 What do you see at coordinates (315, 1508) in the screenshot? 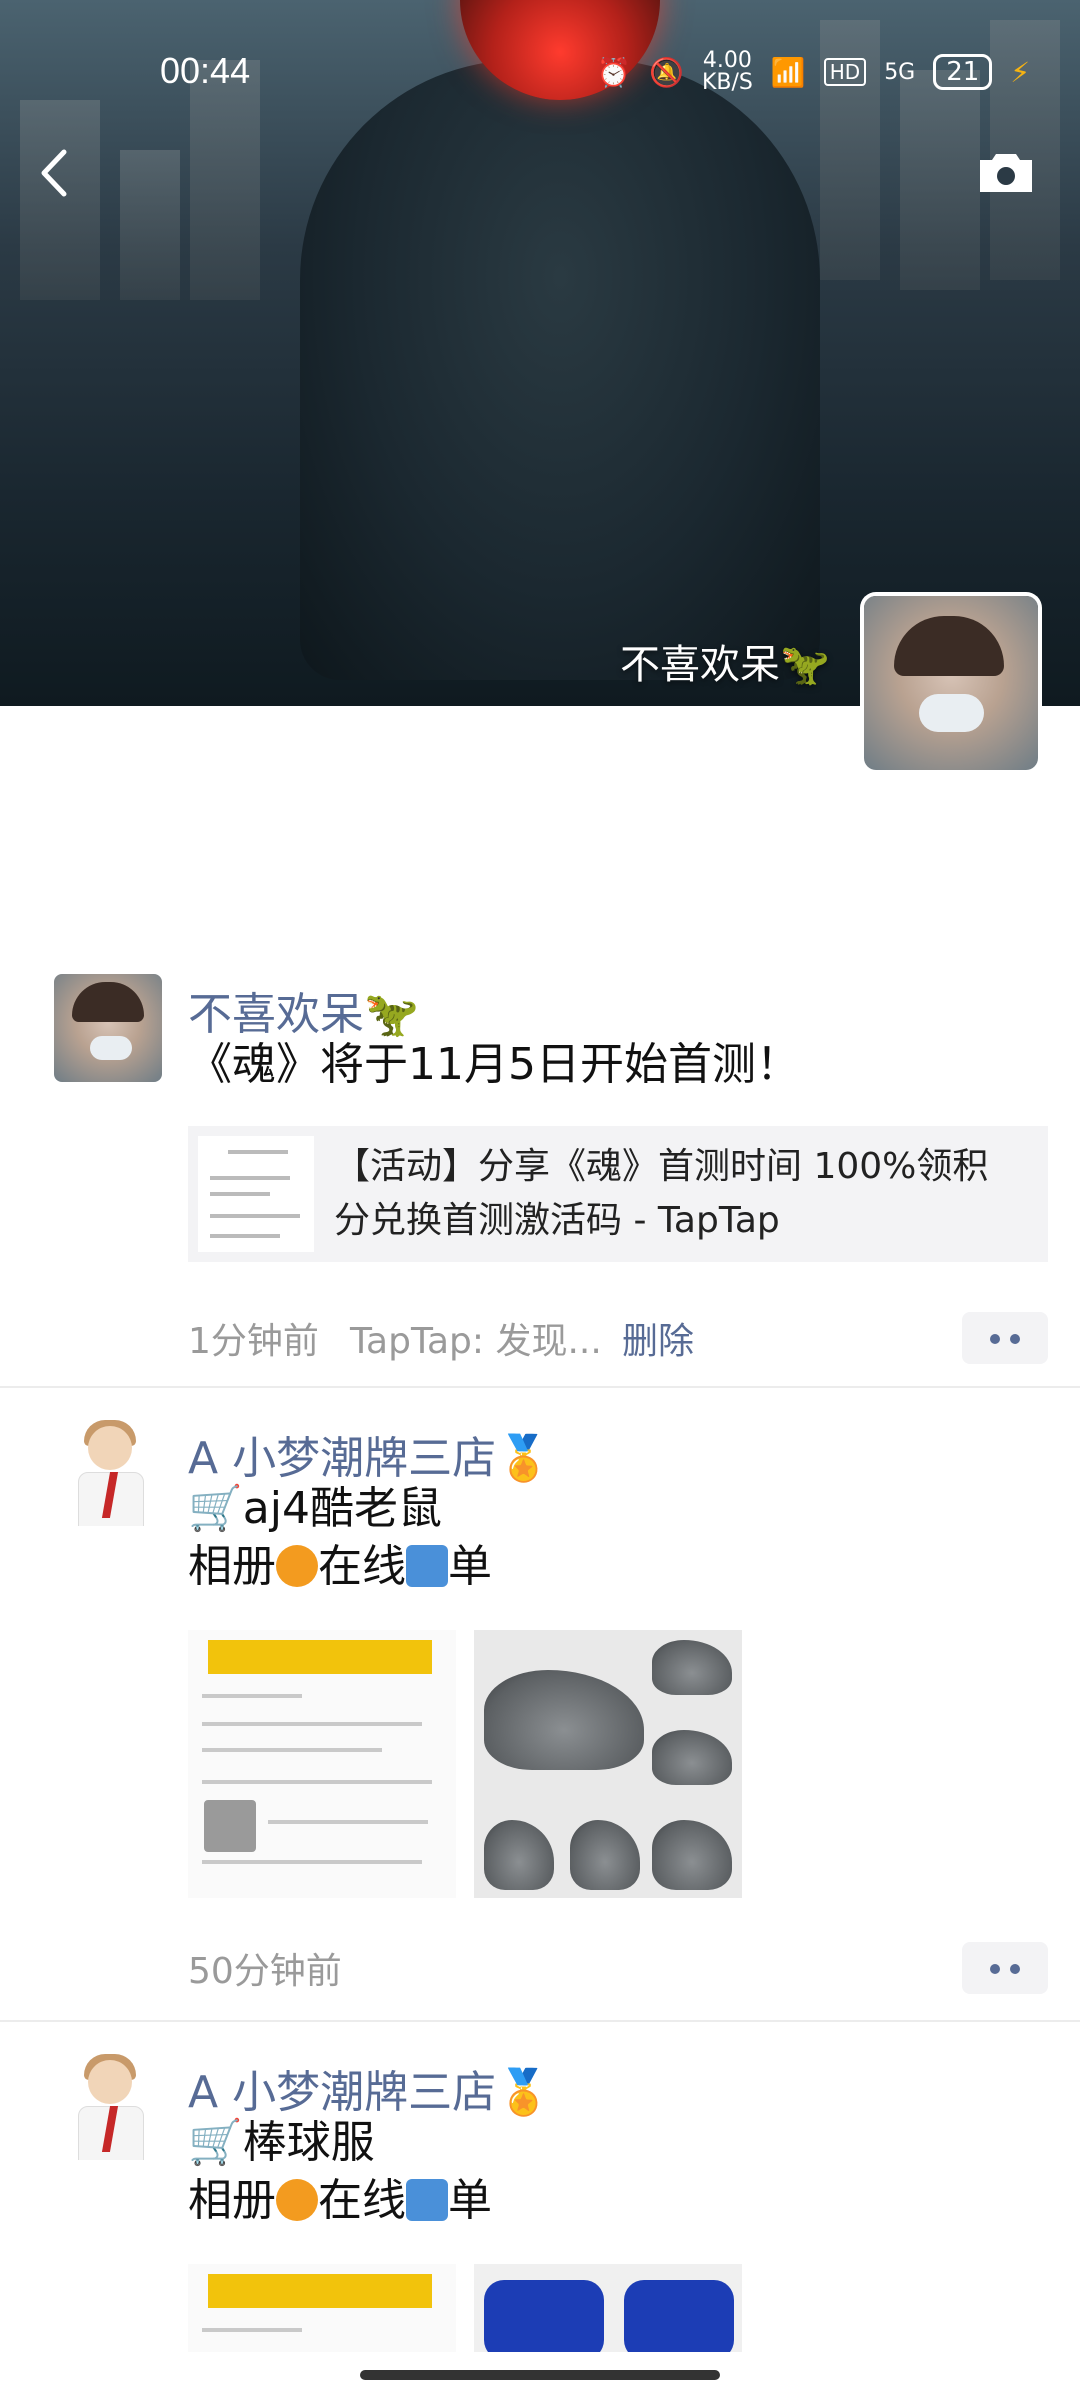
I see `post-text-line1: 🛒aj4酷老鼠` at bounding box center [315, 1508].